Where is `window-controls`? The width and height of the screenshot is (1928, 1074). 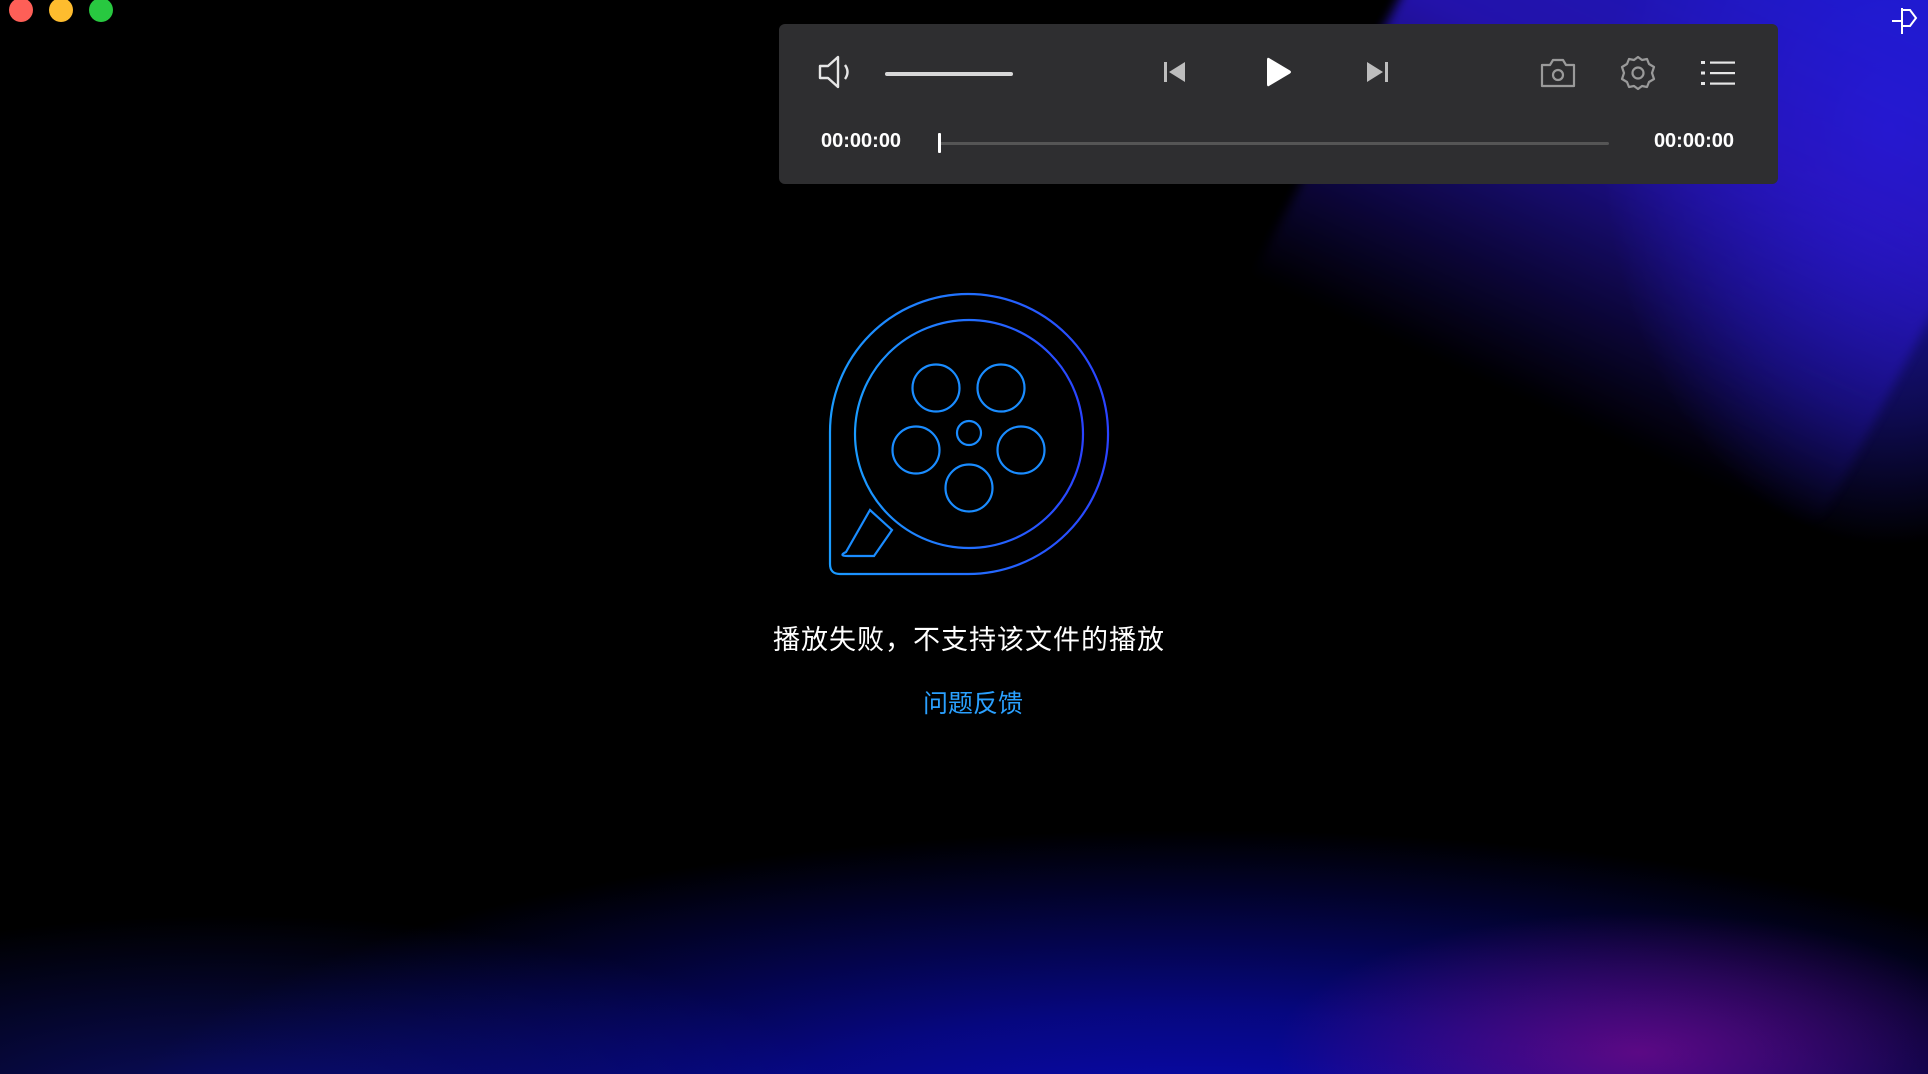 window-controls is located at coordinates (61, 11).